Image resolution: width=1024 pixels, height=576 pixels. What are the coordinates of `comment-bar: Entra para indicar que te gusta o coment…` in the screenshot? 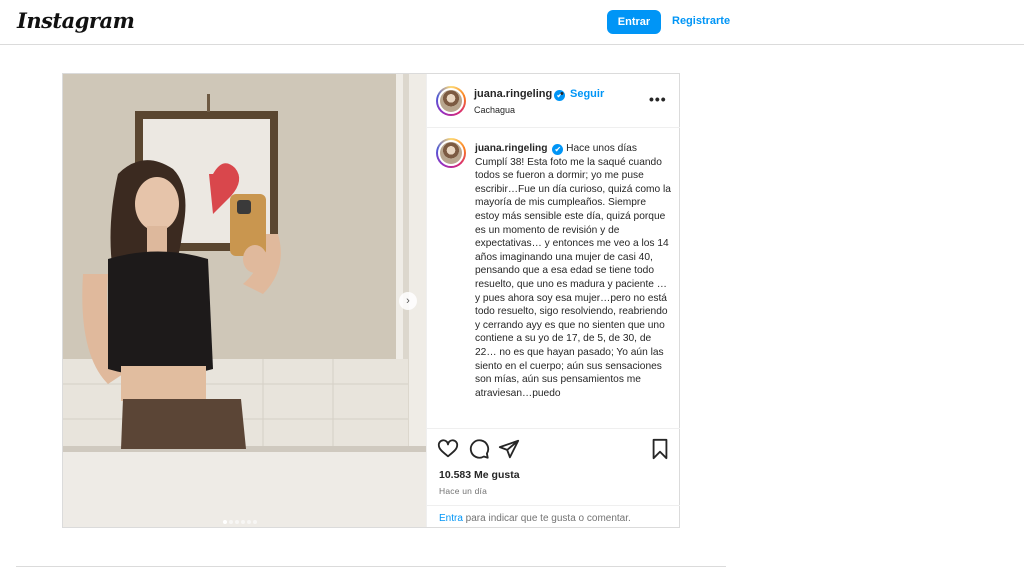 It's located at (553, 517).